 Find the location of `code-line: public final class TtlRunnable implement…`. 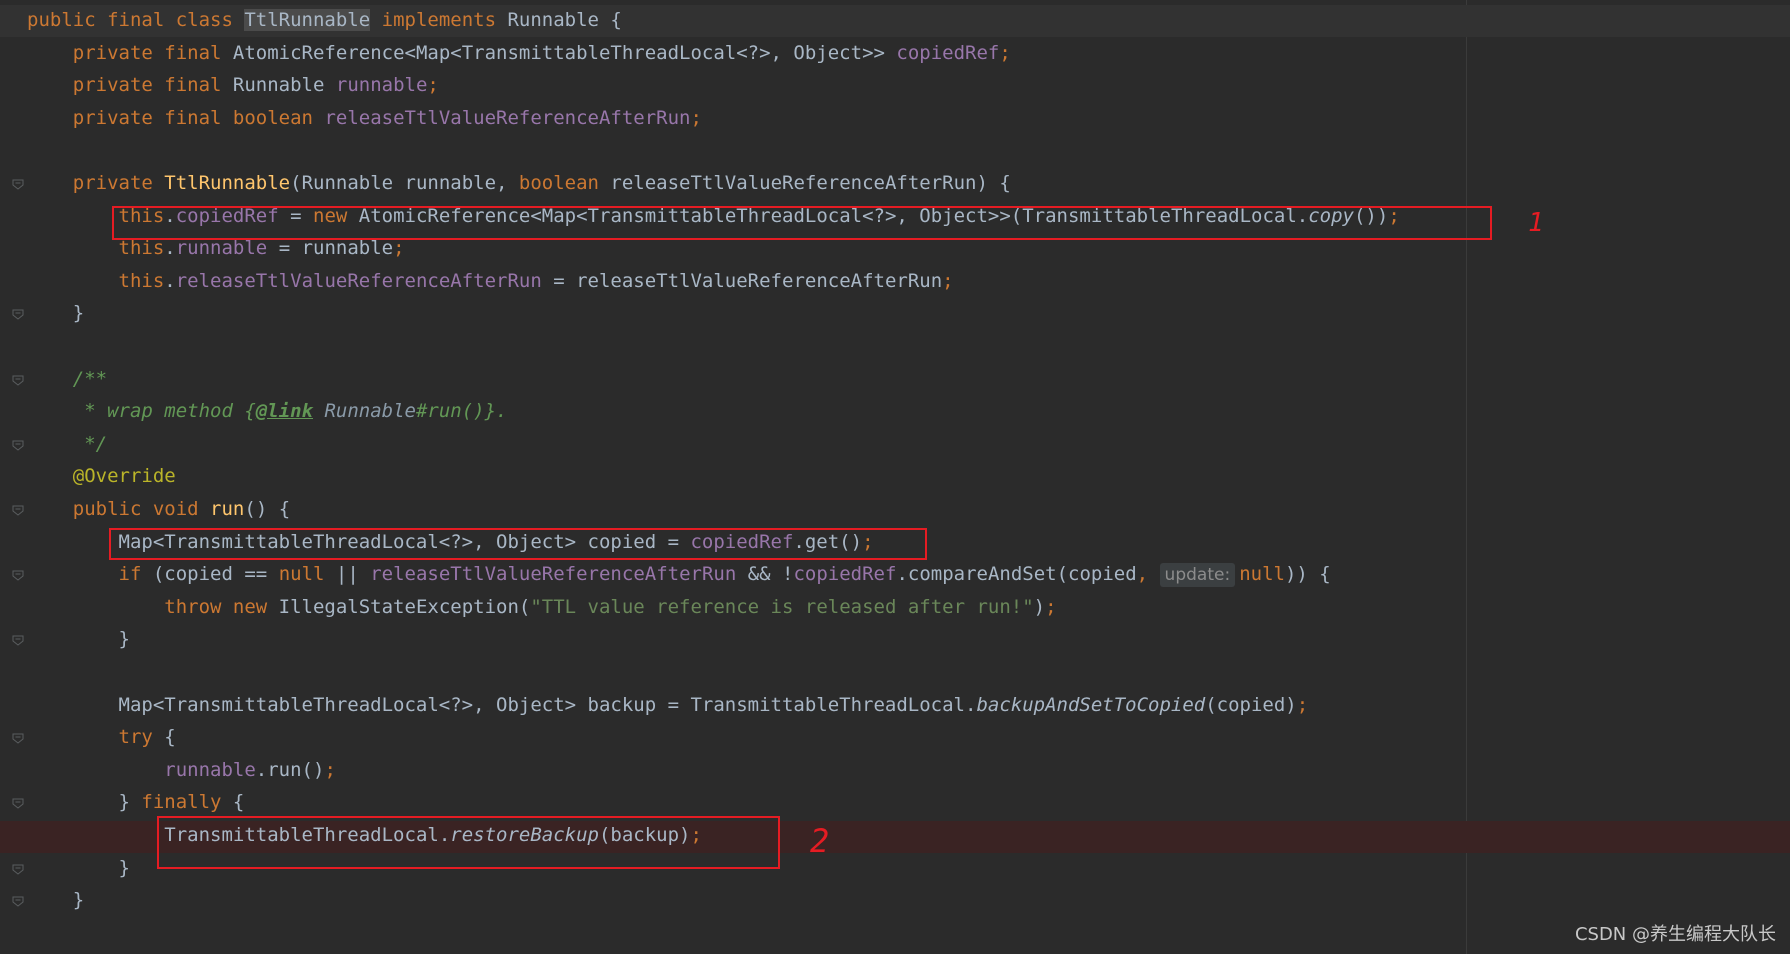

code-line: public final class TtlRunnable implement… is located at coordinates (324, 20).